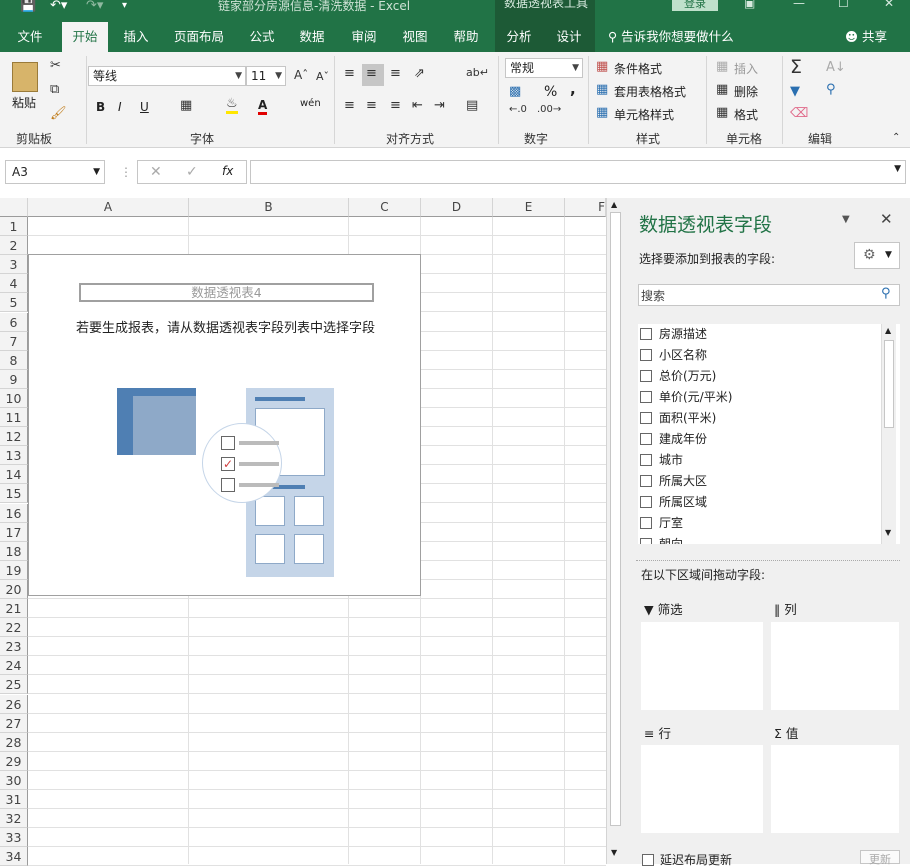  What do you see at coordinates (14, 742) in the screenshot?
I see `row-header: 28` at bounding box center [14, 742].